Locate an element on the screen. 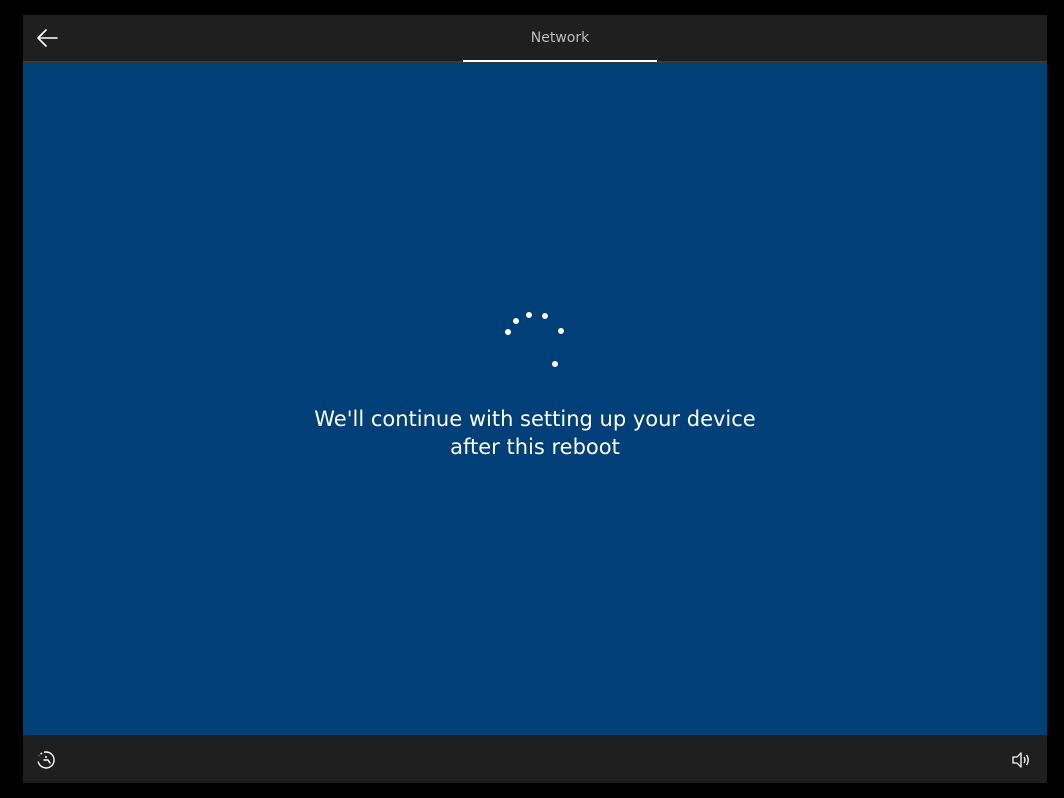 The height and width of the screenshot is (798, 1064). loading-spinner-icon is located at coordinates (534, 339).